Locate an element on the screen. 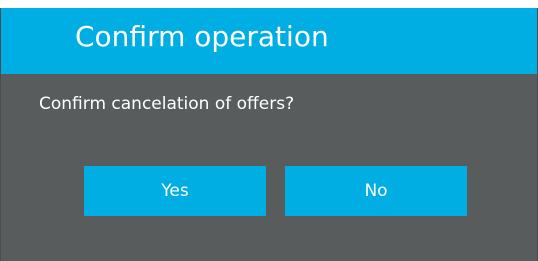 The height and width of the screenshot is (261, 538). dialog-title: Confirm operation is located at coordinates (202, 36).